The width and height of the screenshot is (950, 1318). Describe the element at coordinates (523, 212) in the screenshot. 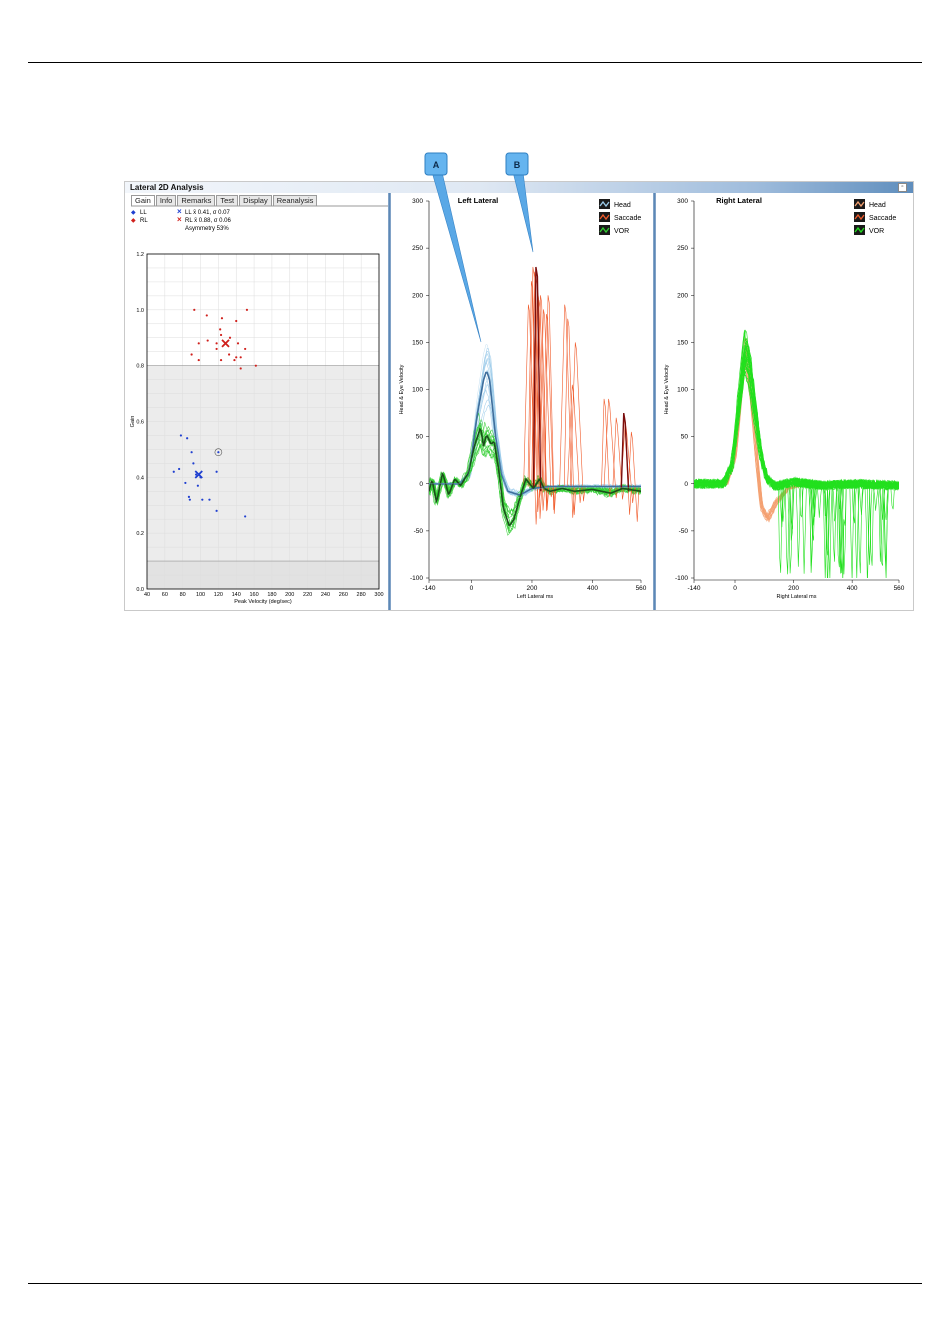

I see `callout-b-pointer` at that location.